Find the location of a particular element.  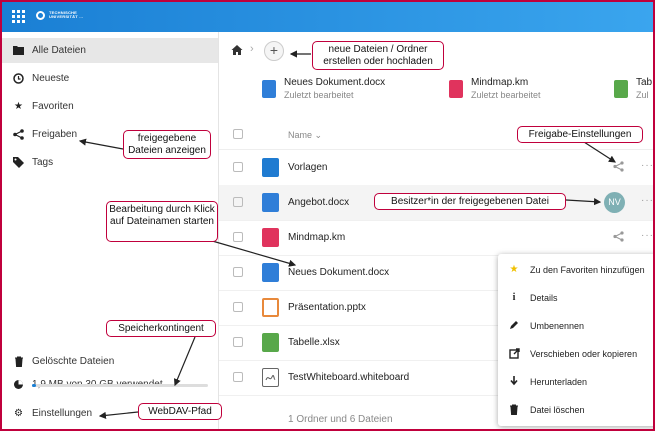

menu-item-label: Details is located at coordinates (544, 298).